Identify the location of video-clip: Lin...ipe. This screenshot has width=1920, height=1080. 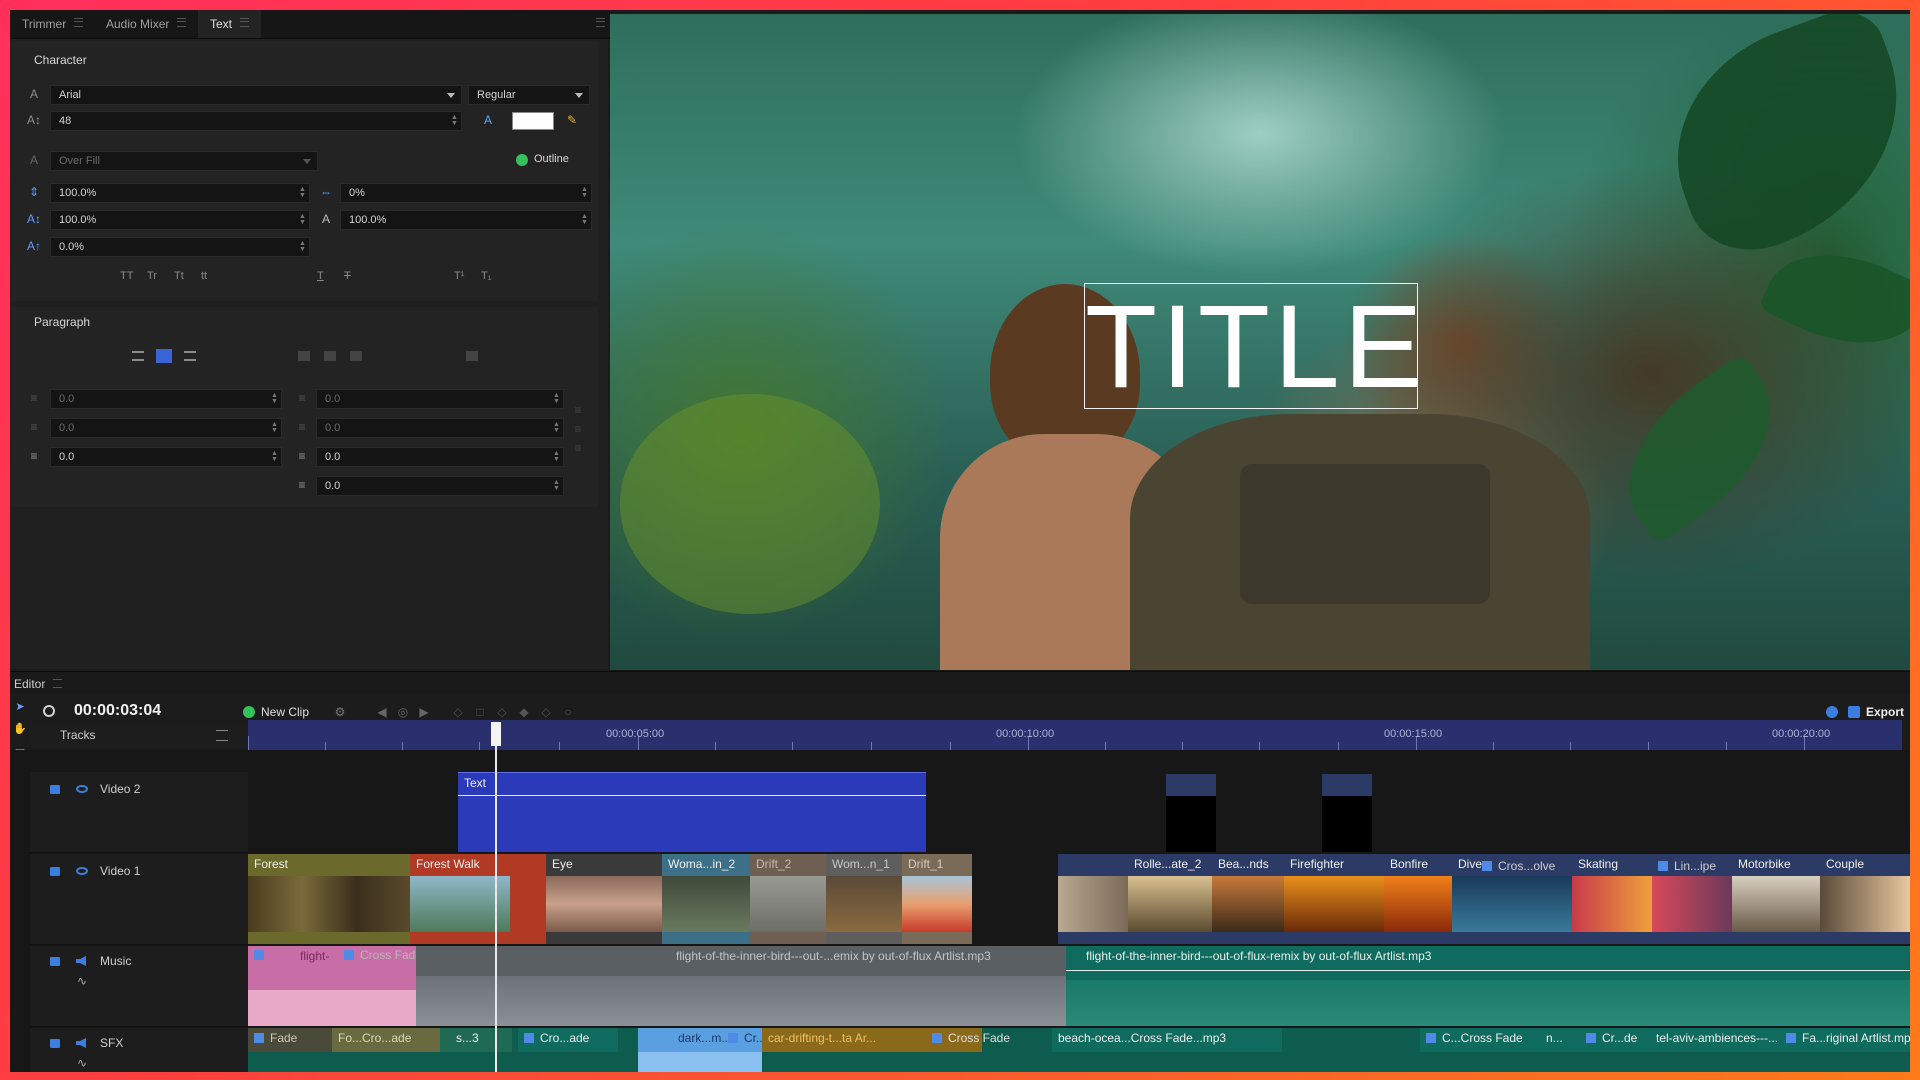
(1692, 899).